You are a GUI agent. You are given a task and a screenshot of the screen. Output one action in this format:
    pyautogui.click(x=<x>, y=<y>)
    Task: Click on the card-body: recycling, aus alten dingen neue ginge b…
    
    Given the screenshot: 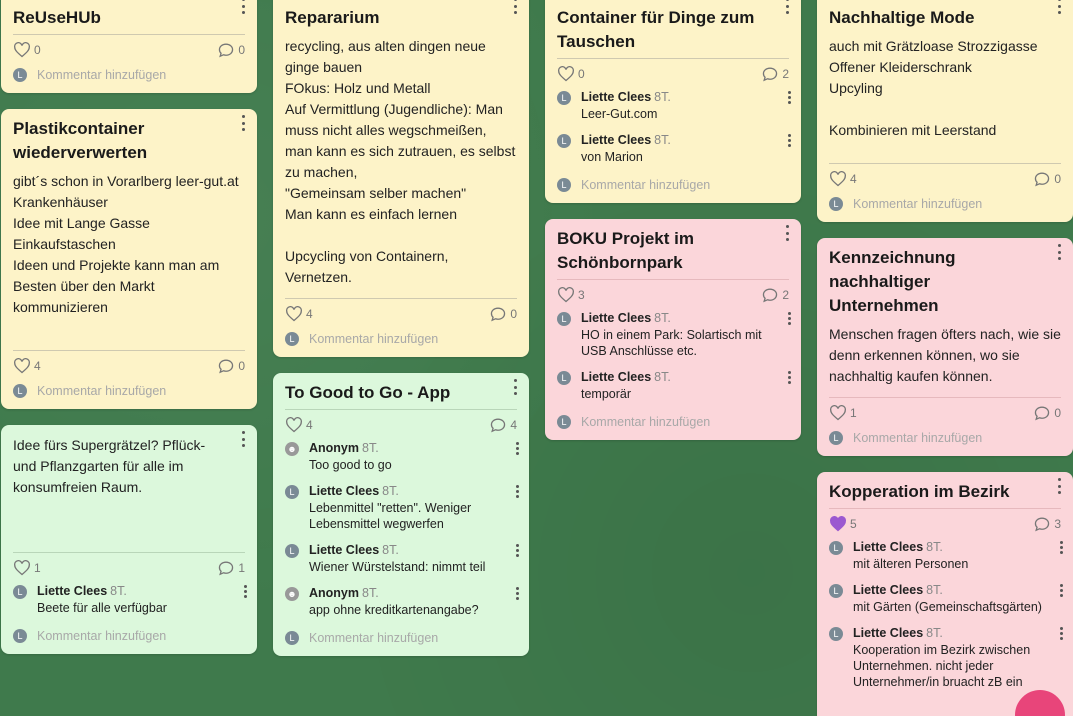 What is the action you would take?
    pyautogui.click(x=401, y=167)
    